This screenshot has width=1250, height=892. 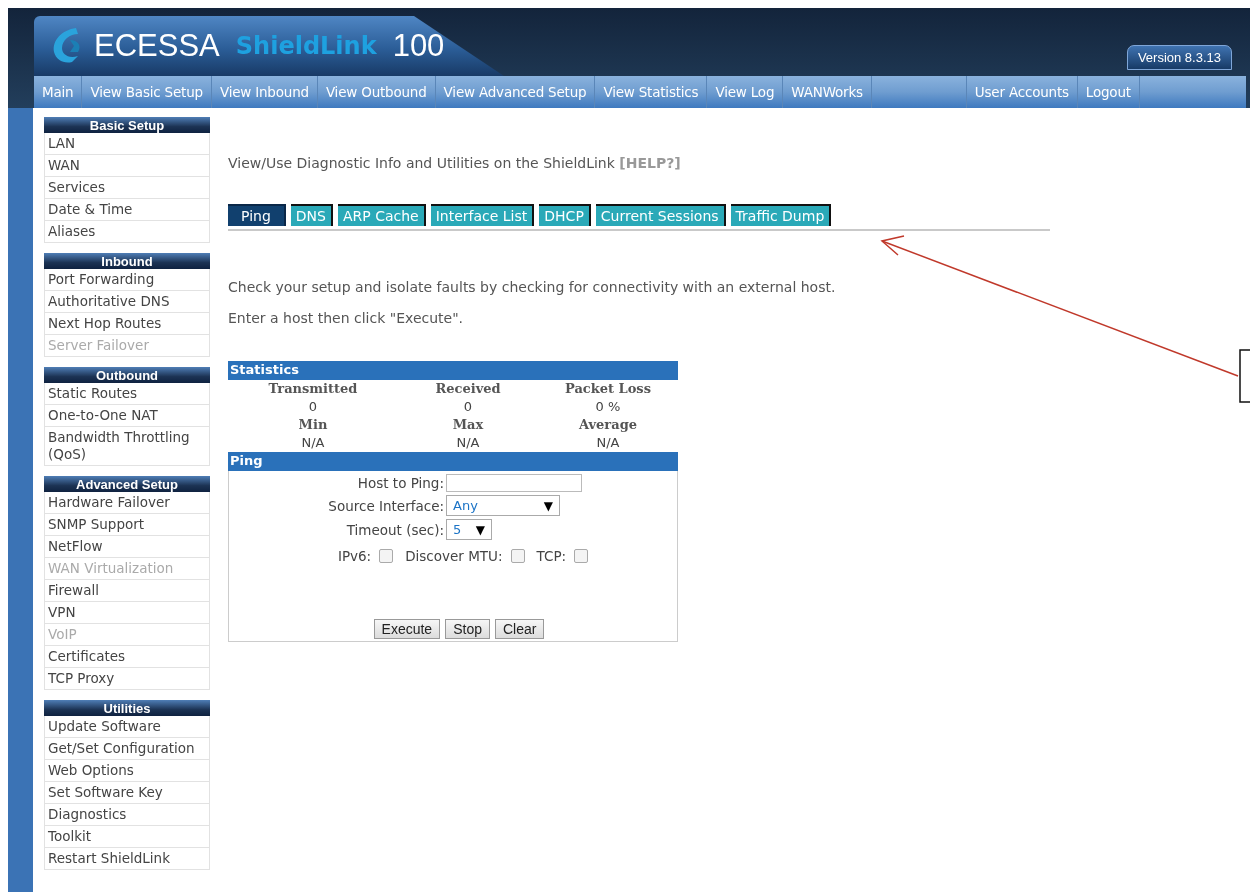 I want to click on stat-label: Min, so click(x=313, y=425).